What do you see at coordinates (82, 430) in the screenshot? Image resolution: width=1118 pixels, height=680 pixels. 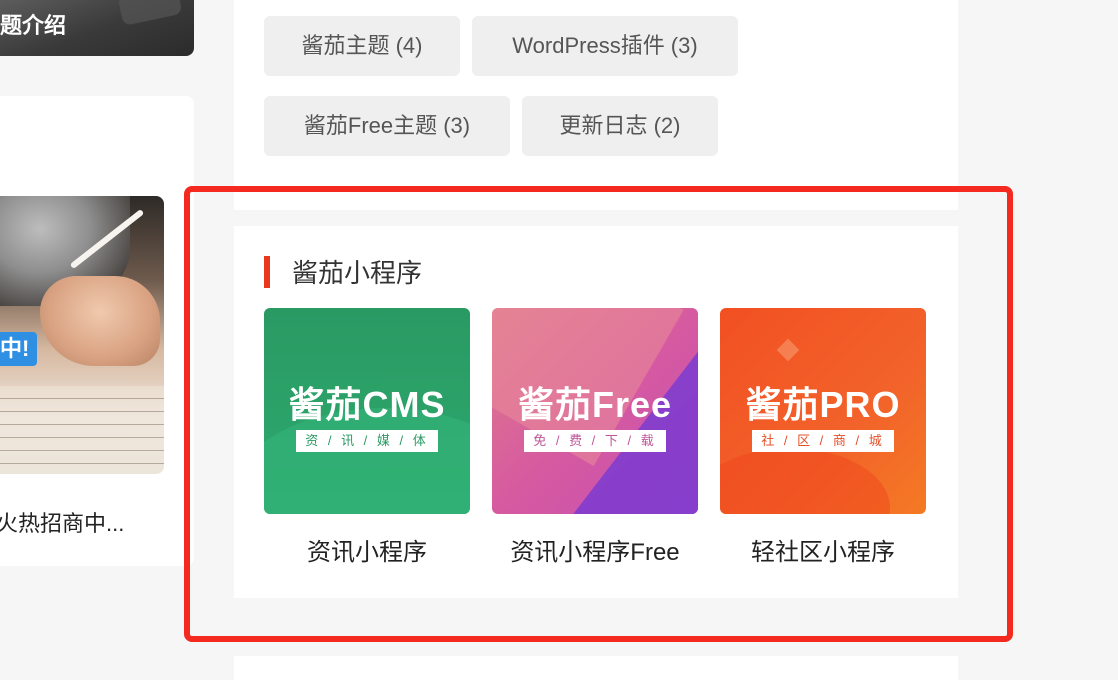 I see `thumbnail-paper-shape` at bounding box center [82, 430].